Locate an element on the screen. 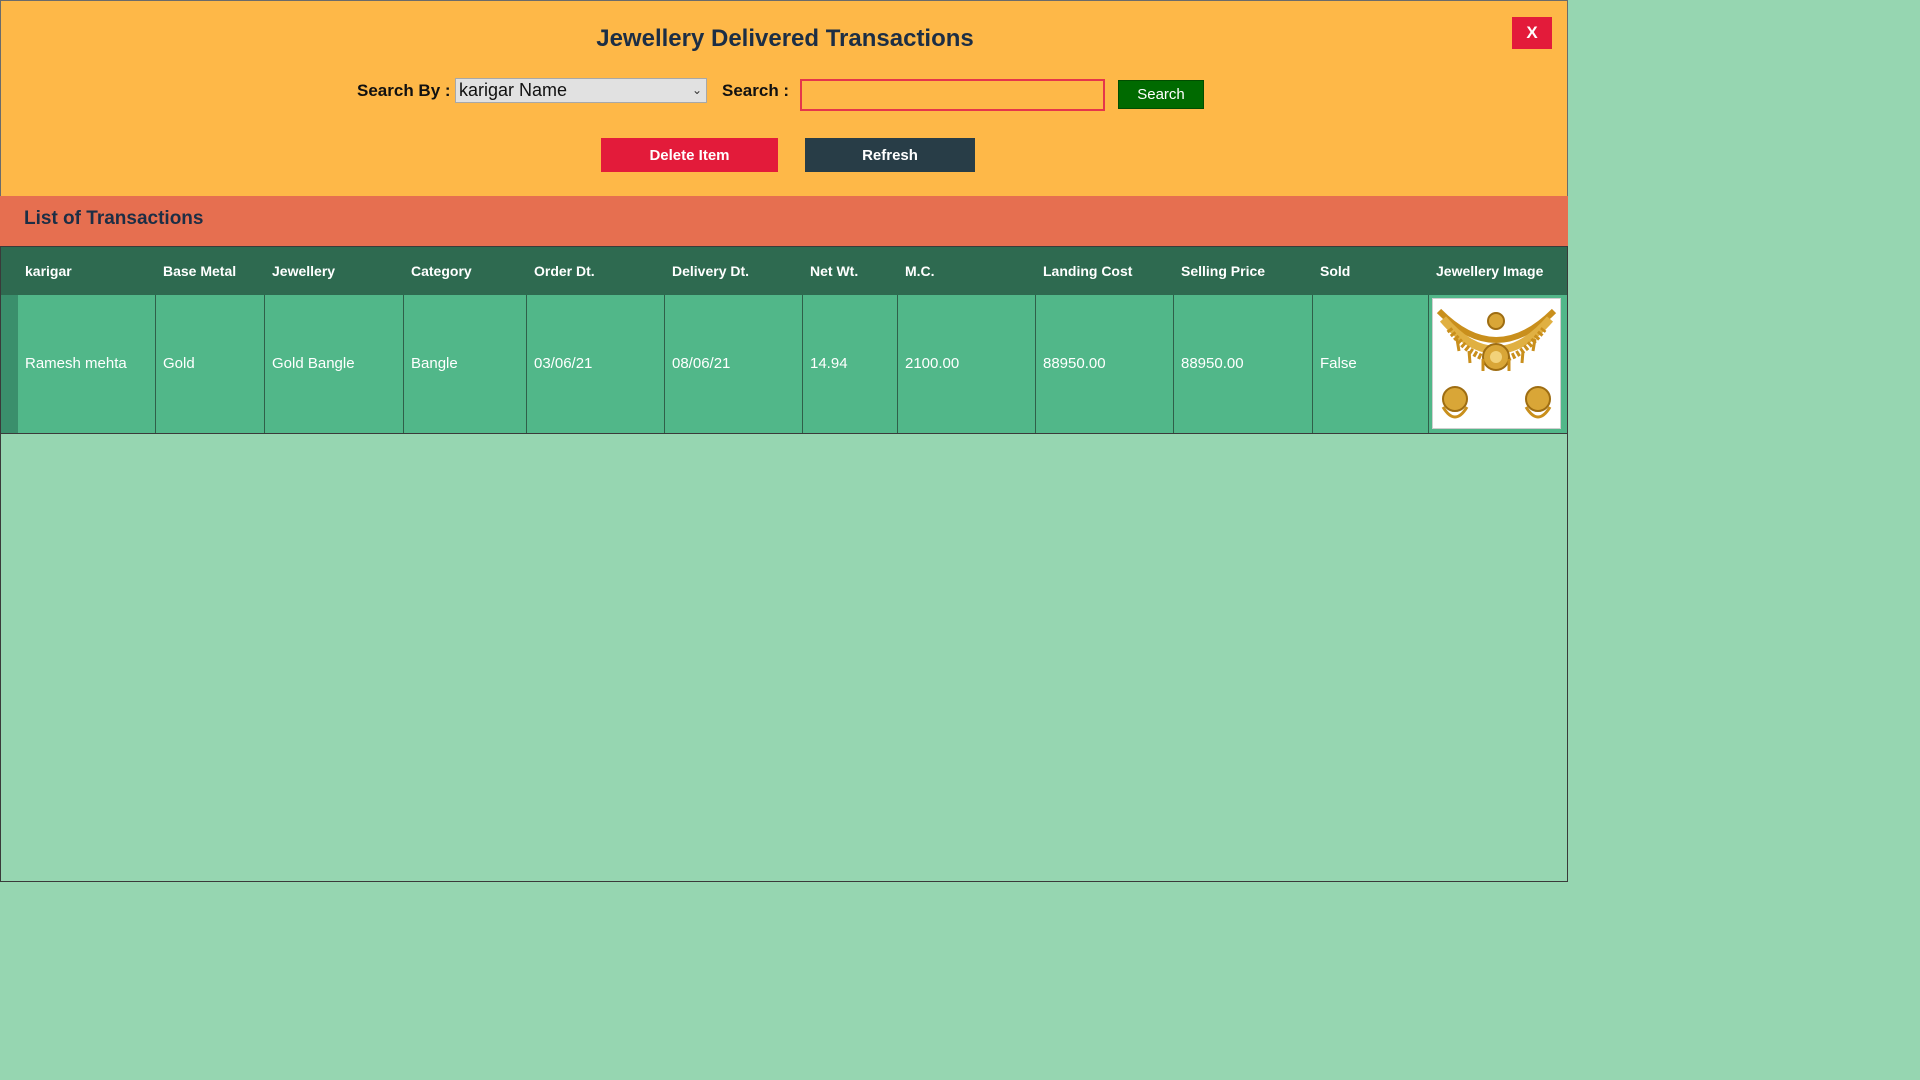 This screenshot has height=1080, width=1920. search-by-select: karigar Name ⌄ is located at coordinates (581, 90).